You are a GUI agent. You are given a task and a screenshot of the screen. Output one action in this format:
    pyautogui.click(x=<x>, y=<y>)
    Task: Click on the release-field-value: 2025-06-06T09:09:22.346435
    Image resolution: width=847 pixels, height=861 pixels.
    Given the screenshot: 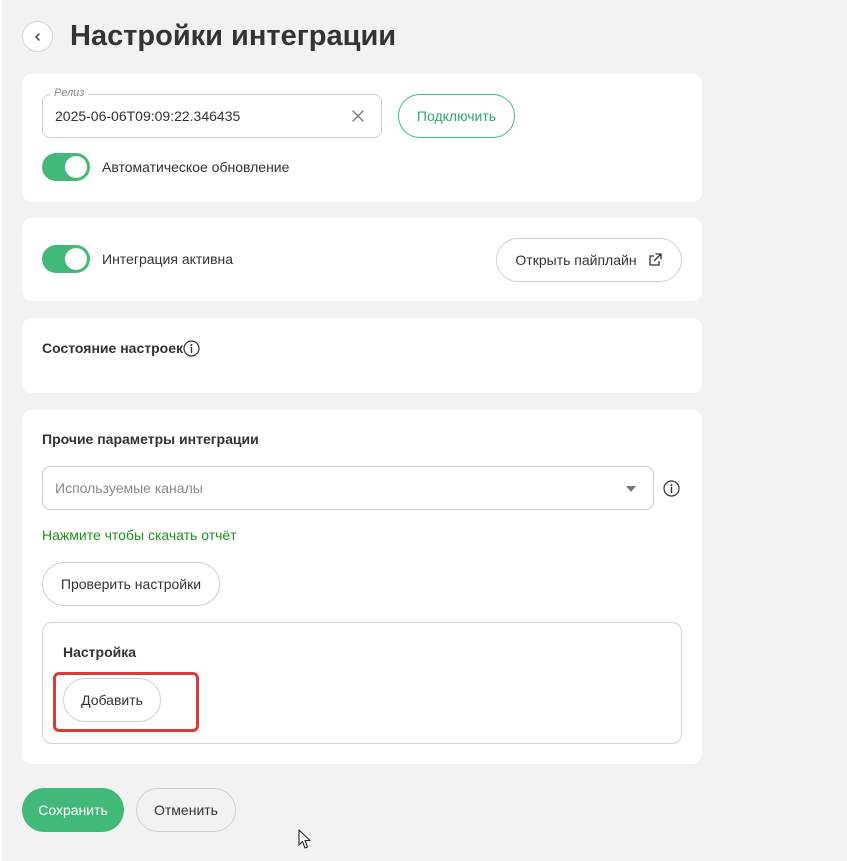 What is the action you would take?
    pyautogui.click(x=148, y=116)
    